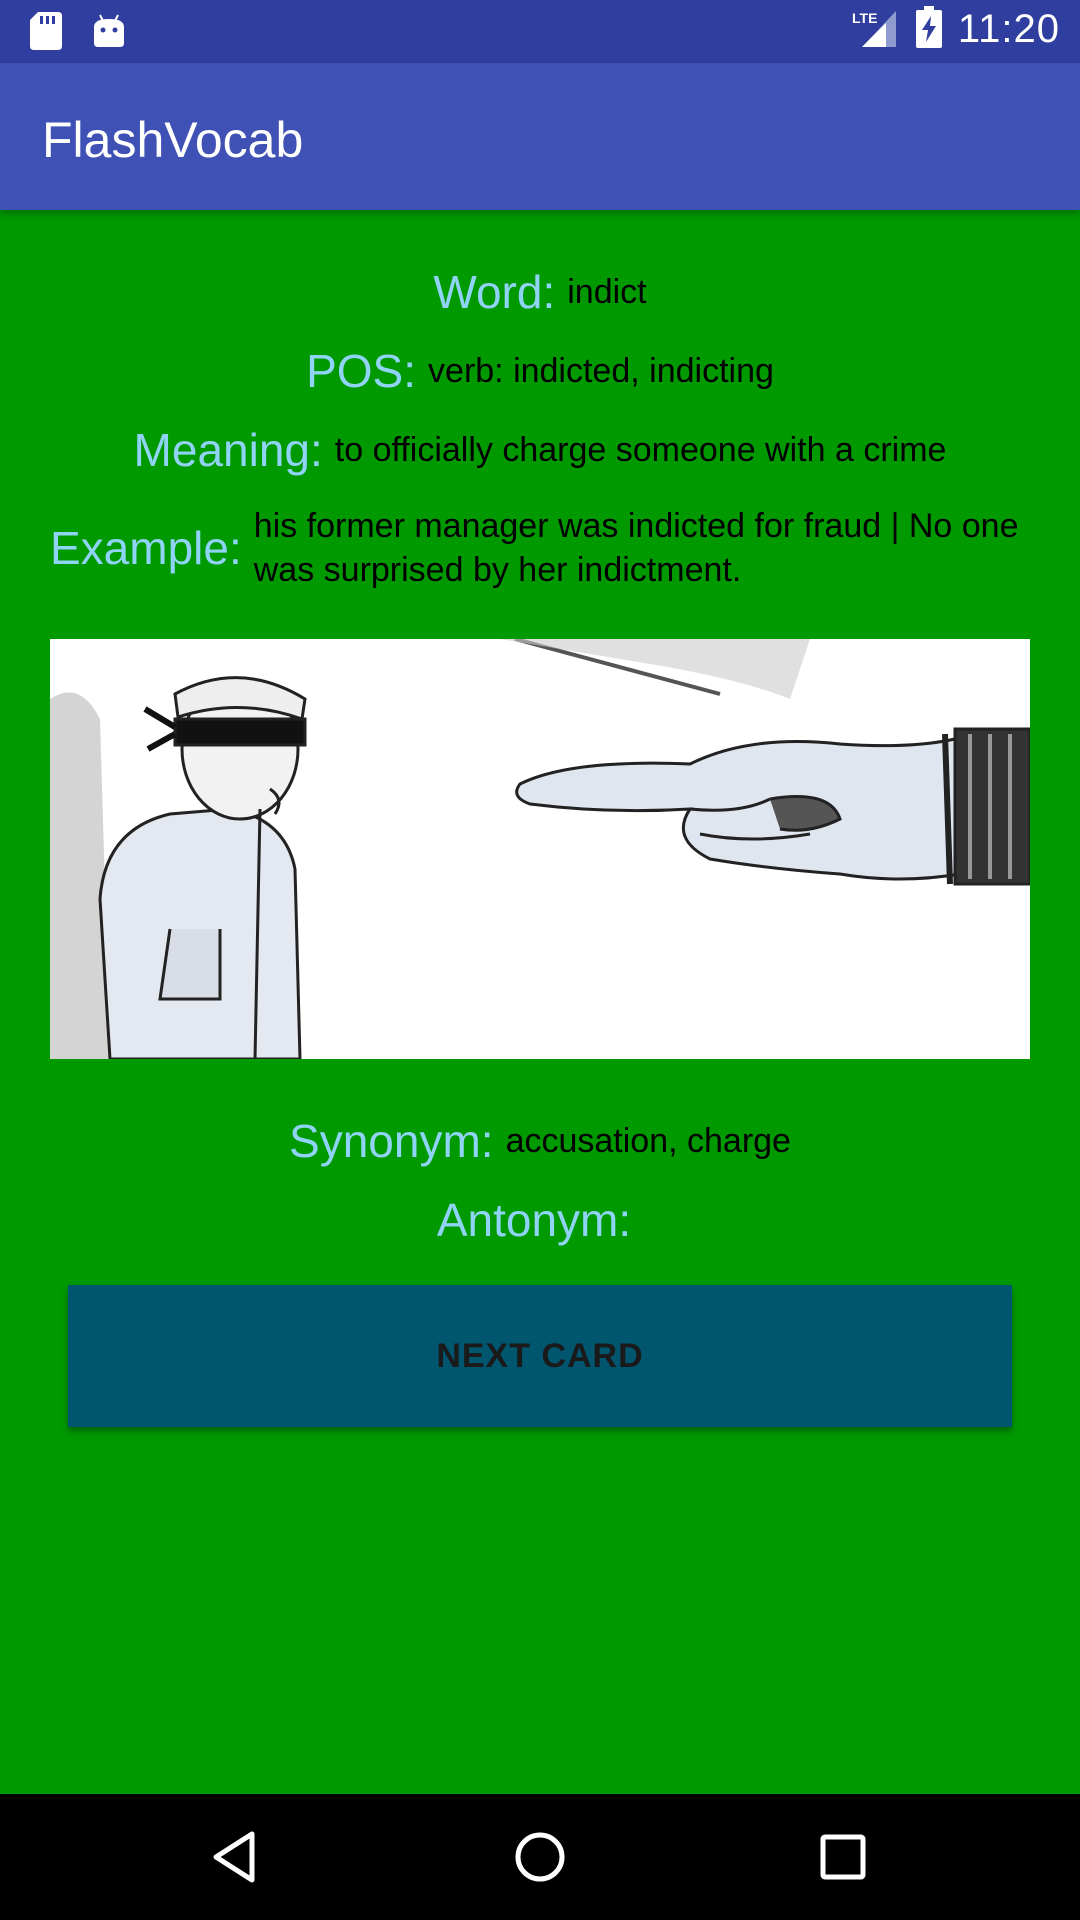  What do you see at coordinates (843, 1857) in the screenshot?
I see `recents-icon` at bounding box center [843, 1857].